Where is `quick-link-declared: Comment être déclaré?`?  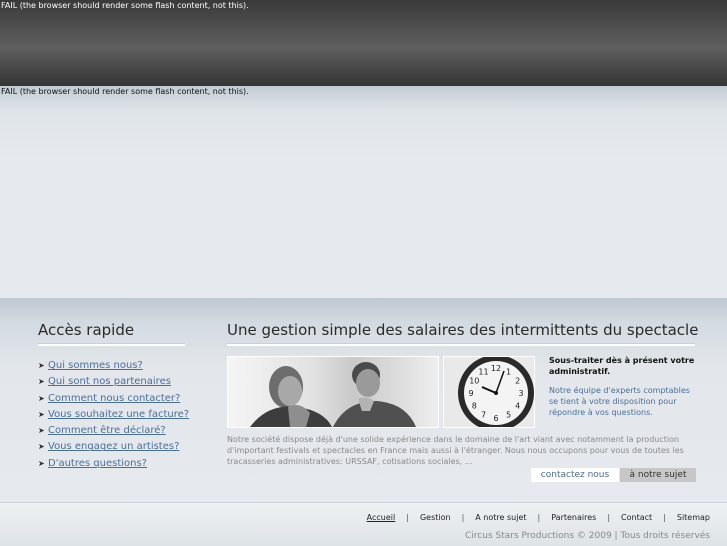 quick-link-declared: Comment être déclaré? is located at coordinates (107, 430).